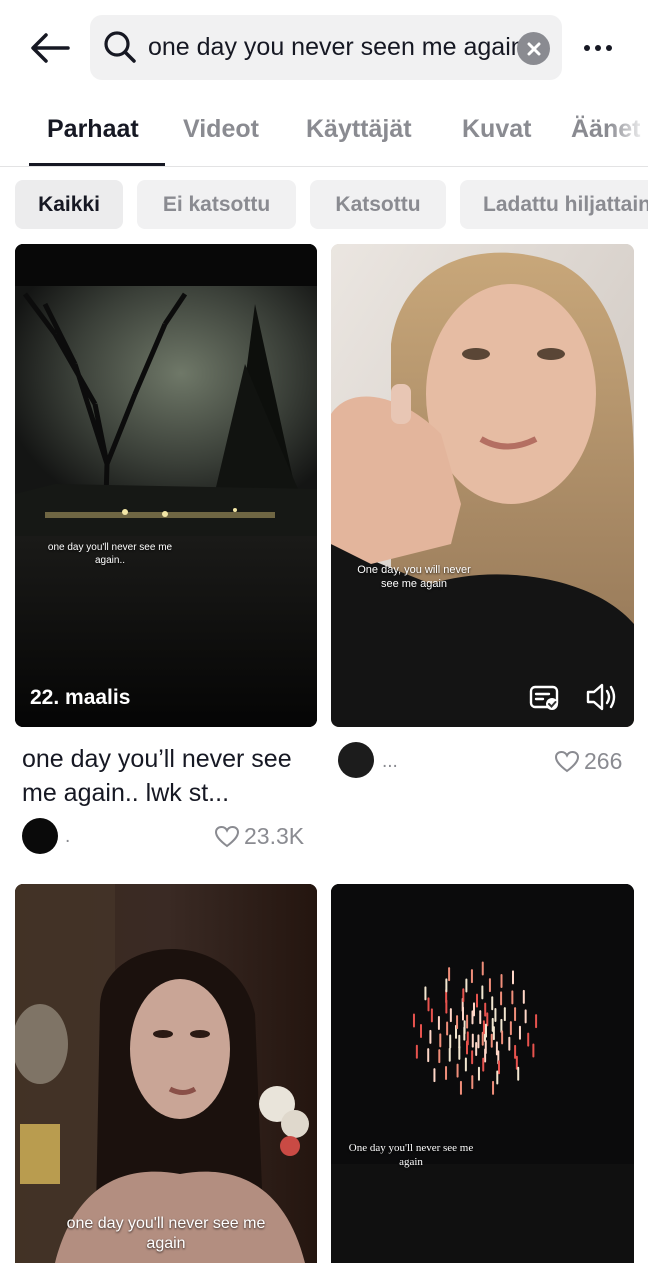 Image resolution: width=648 pixels, height=1263 pixels. I want to click on search-input, so click(342, 47).